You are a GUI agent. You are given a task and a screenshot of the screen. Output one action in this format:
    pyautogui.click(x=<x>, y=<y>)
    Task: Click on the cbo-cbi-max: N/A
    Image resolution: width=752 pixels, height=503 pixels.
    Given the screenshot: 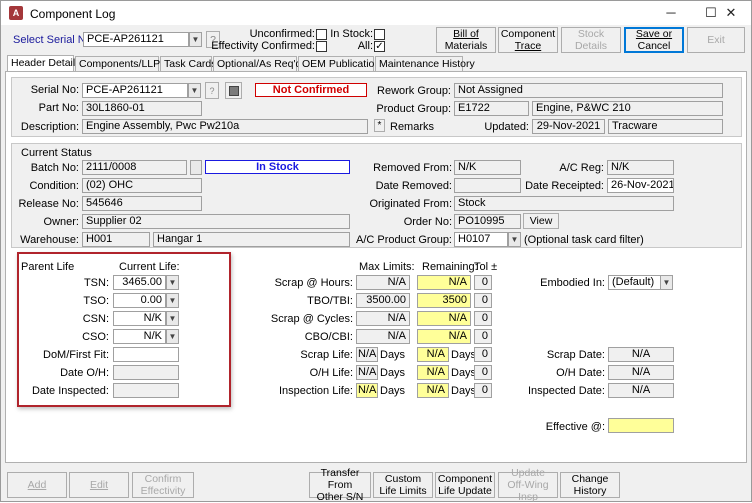 What is the action you would take?
    pyautogui.click(x=383, y=336)
    